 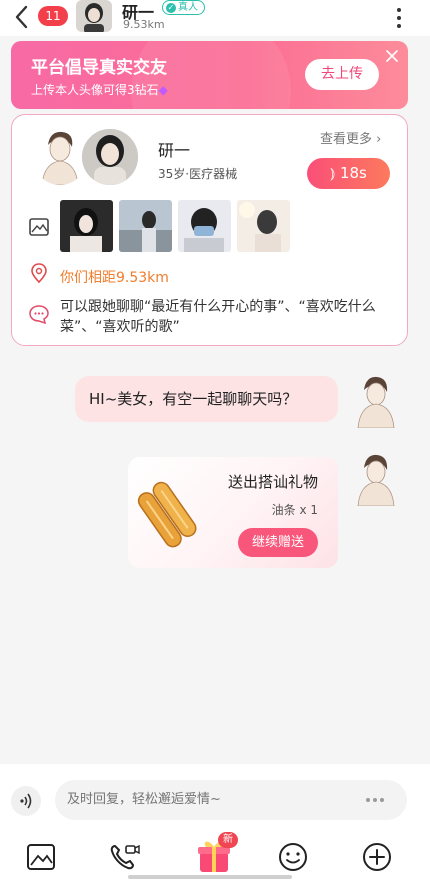 I want to click on see-more-label: 查看更多, so click(x=346, y=139).